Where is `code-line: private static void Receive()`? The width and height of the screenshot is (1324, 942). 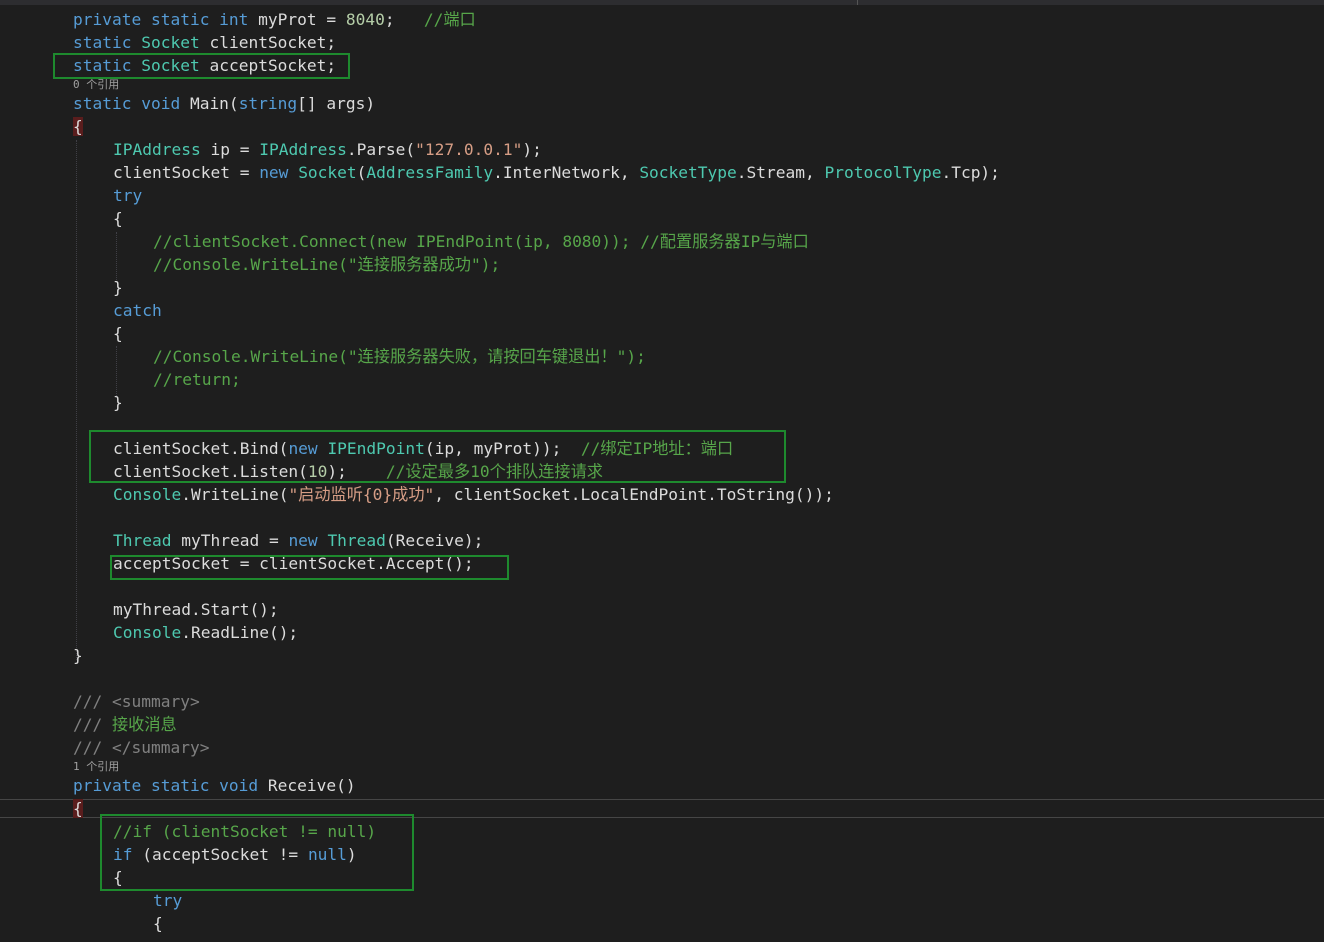 code-line: private static void Receive() is located at coordinates (214, 786).